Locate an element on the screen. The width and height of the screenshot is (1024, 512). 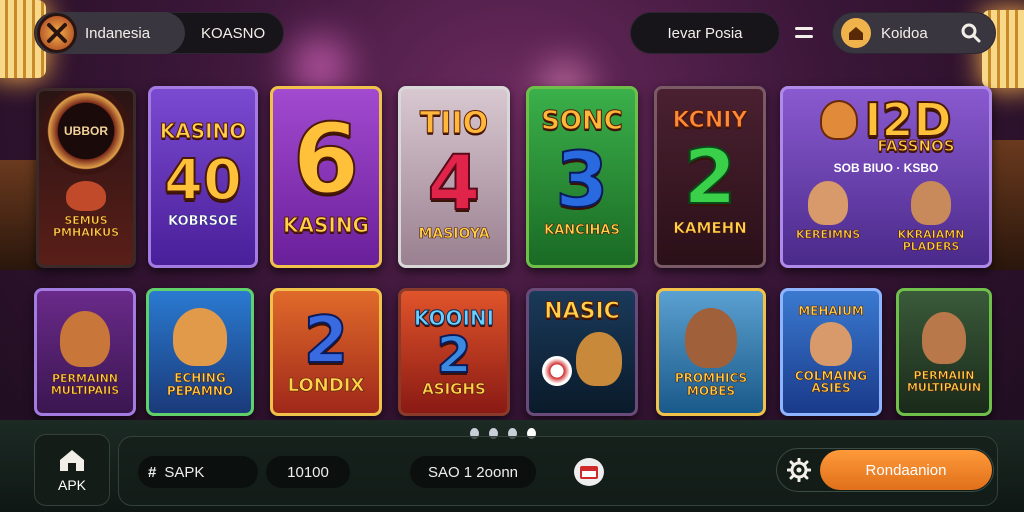
game-card: 2 LONDIX is located at coordinates (326, 352).